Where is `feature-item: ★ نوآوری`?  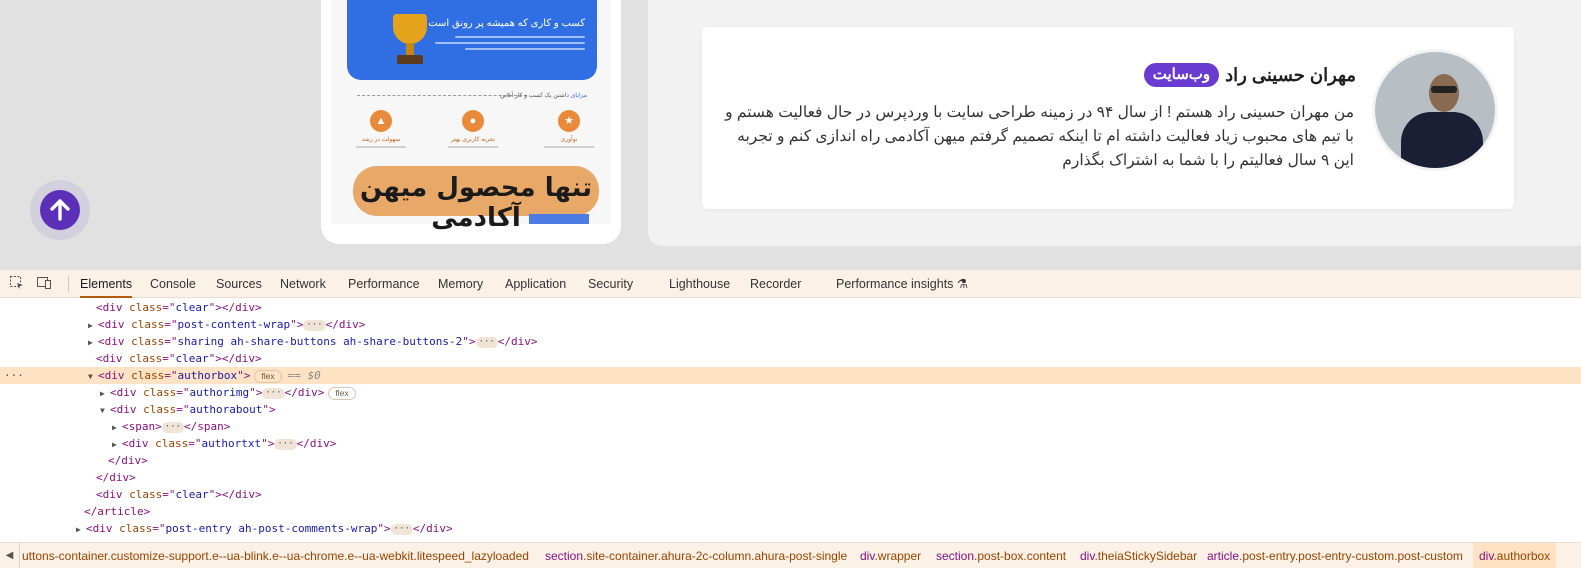 feature-item: ★ نوآوری is located at coordinates (569, 129).